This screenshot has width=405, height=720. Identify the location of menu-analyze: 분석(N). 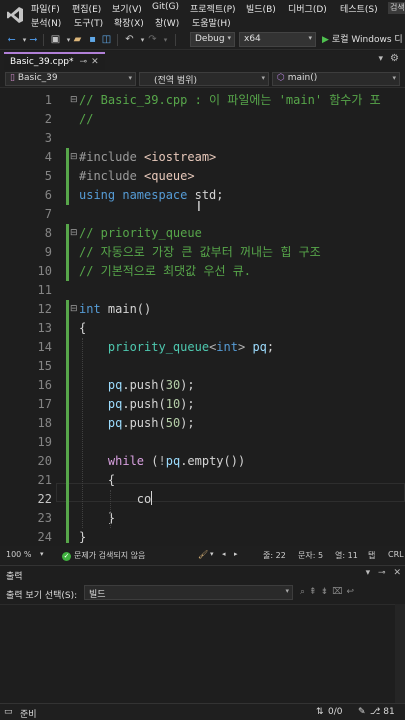
(46, 22).